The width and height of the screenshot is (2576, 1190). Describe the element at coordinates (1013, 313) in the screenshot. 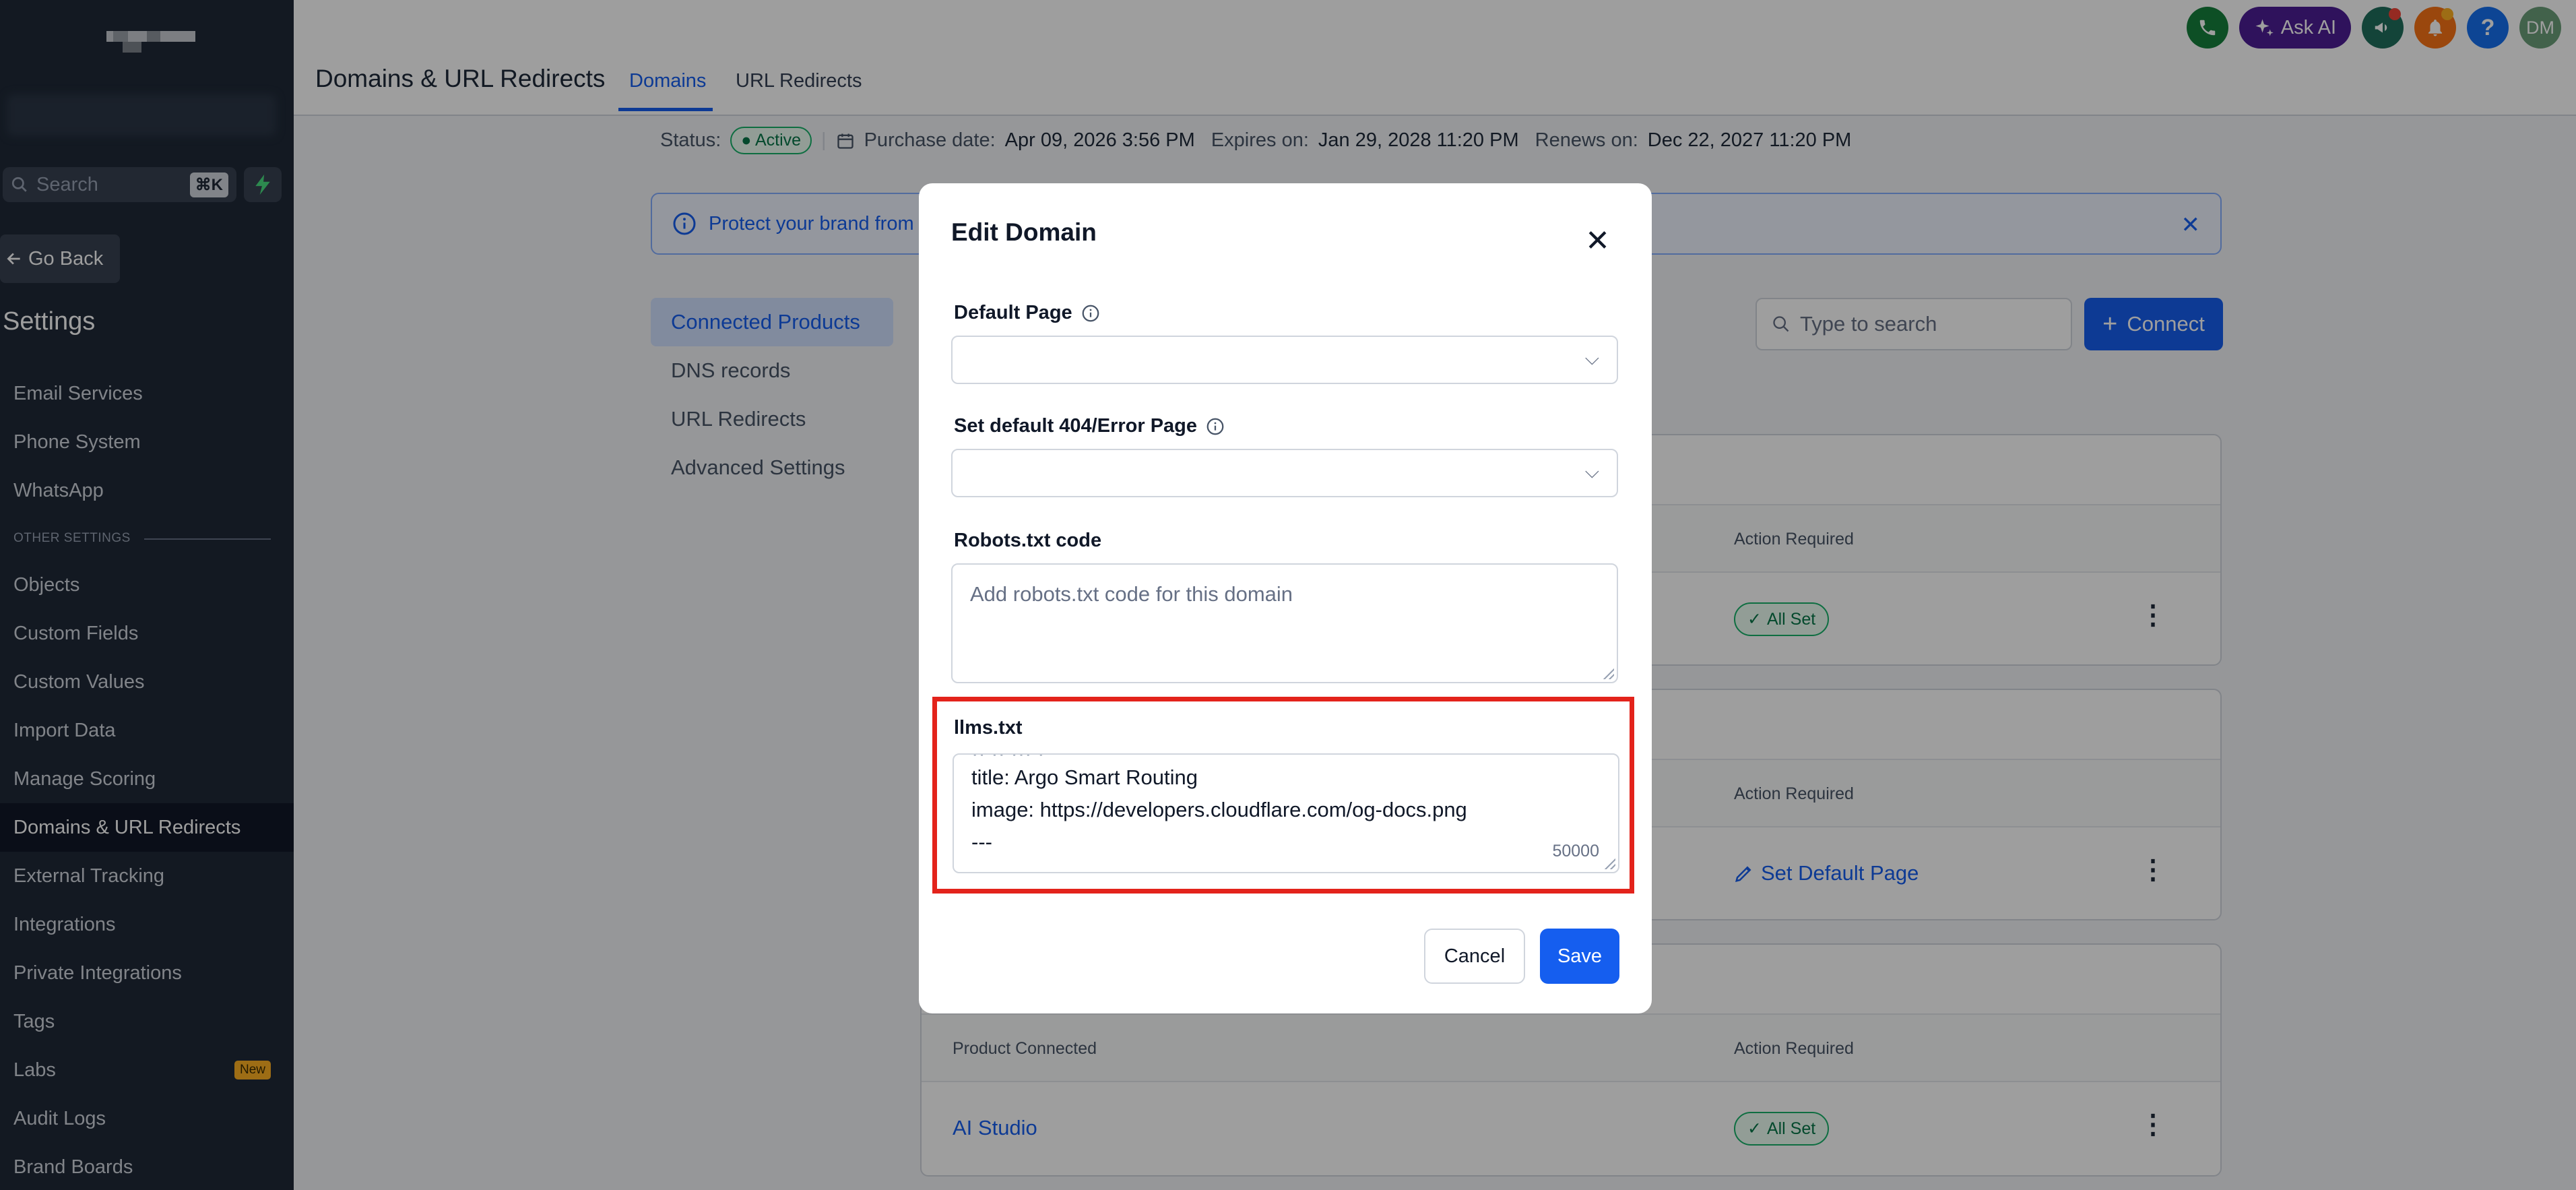

I see `default-page-label-text: Default Page` at that location.